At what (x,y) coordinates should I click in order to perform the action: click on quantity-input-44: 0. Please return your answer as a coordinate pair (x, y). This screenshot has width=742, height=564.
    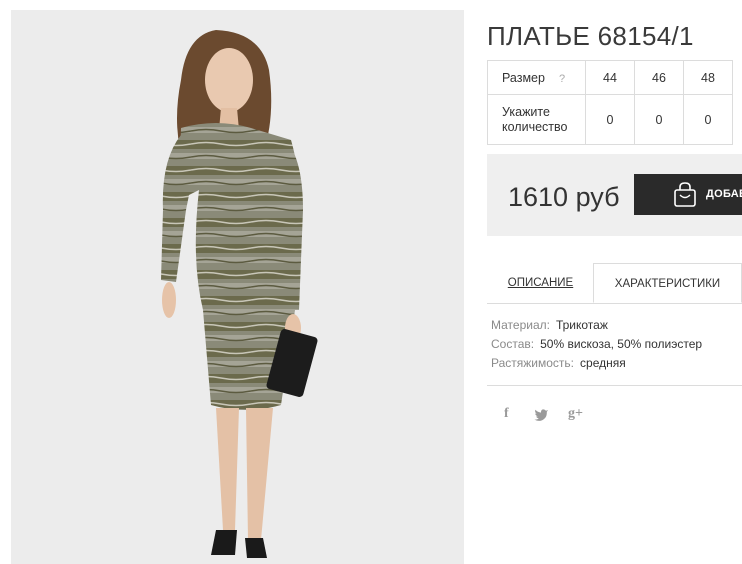
    Looking at the image, I should click on (610, 119).